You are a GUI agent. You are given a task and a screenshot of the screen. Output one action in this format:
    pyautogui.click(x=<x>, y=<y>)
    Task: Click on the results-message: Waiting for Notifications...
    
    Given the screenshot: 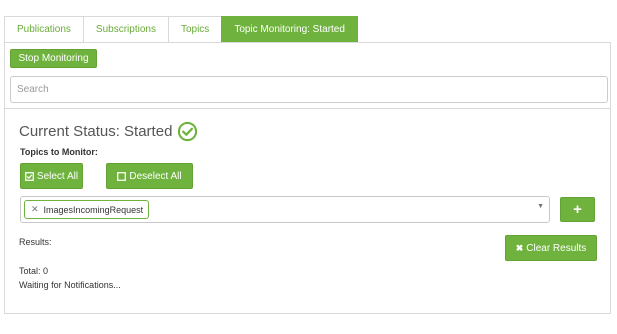 What is the action you would take?
    pyautogui.click(x=70, y=285)
    